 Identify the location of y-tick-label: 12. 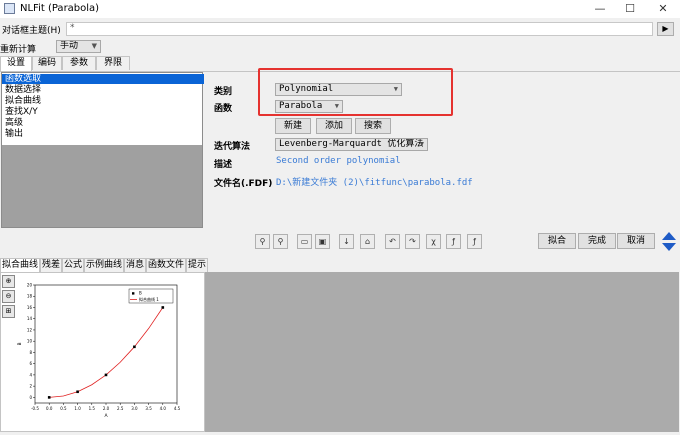
(30, 329).